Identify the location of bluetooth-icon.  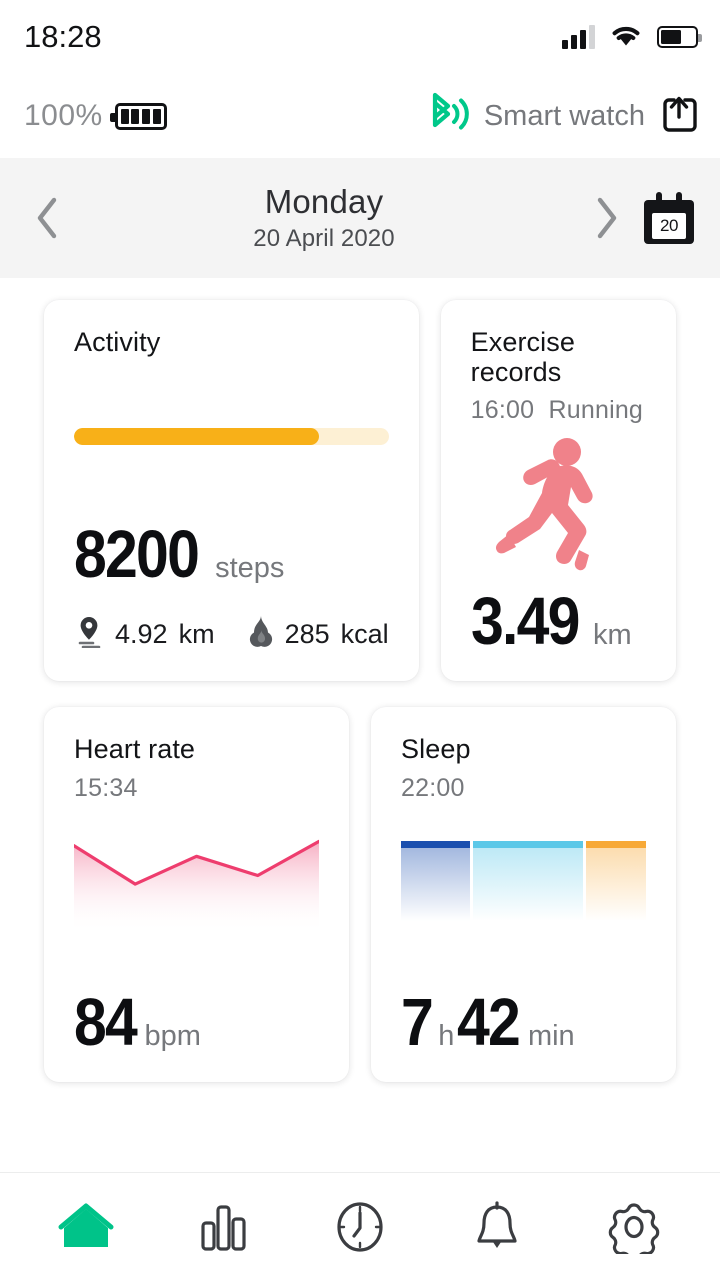
(446, 116).